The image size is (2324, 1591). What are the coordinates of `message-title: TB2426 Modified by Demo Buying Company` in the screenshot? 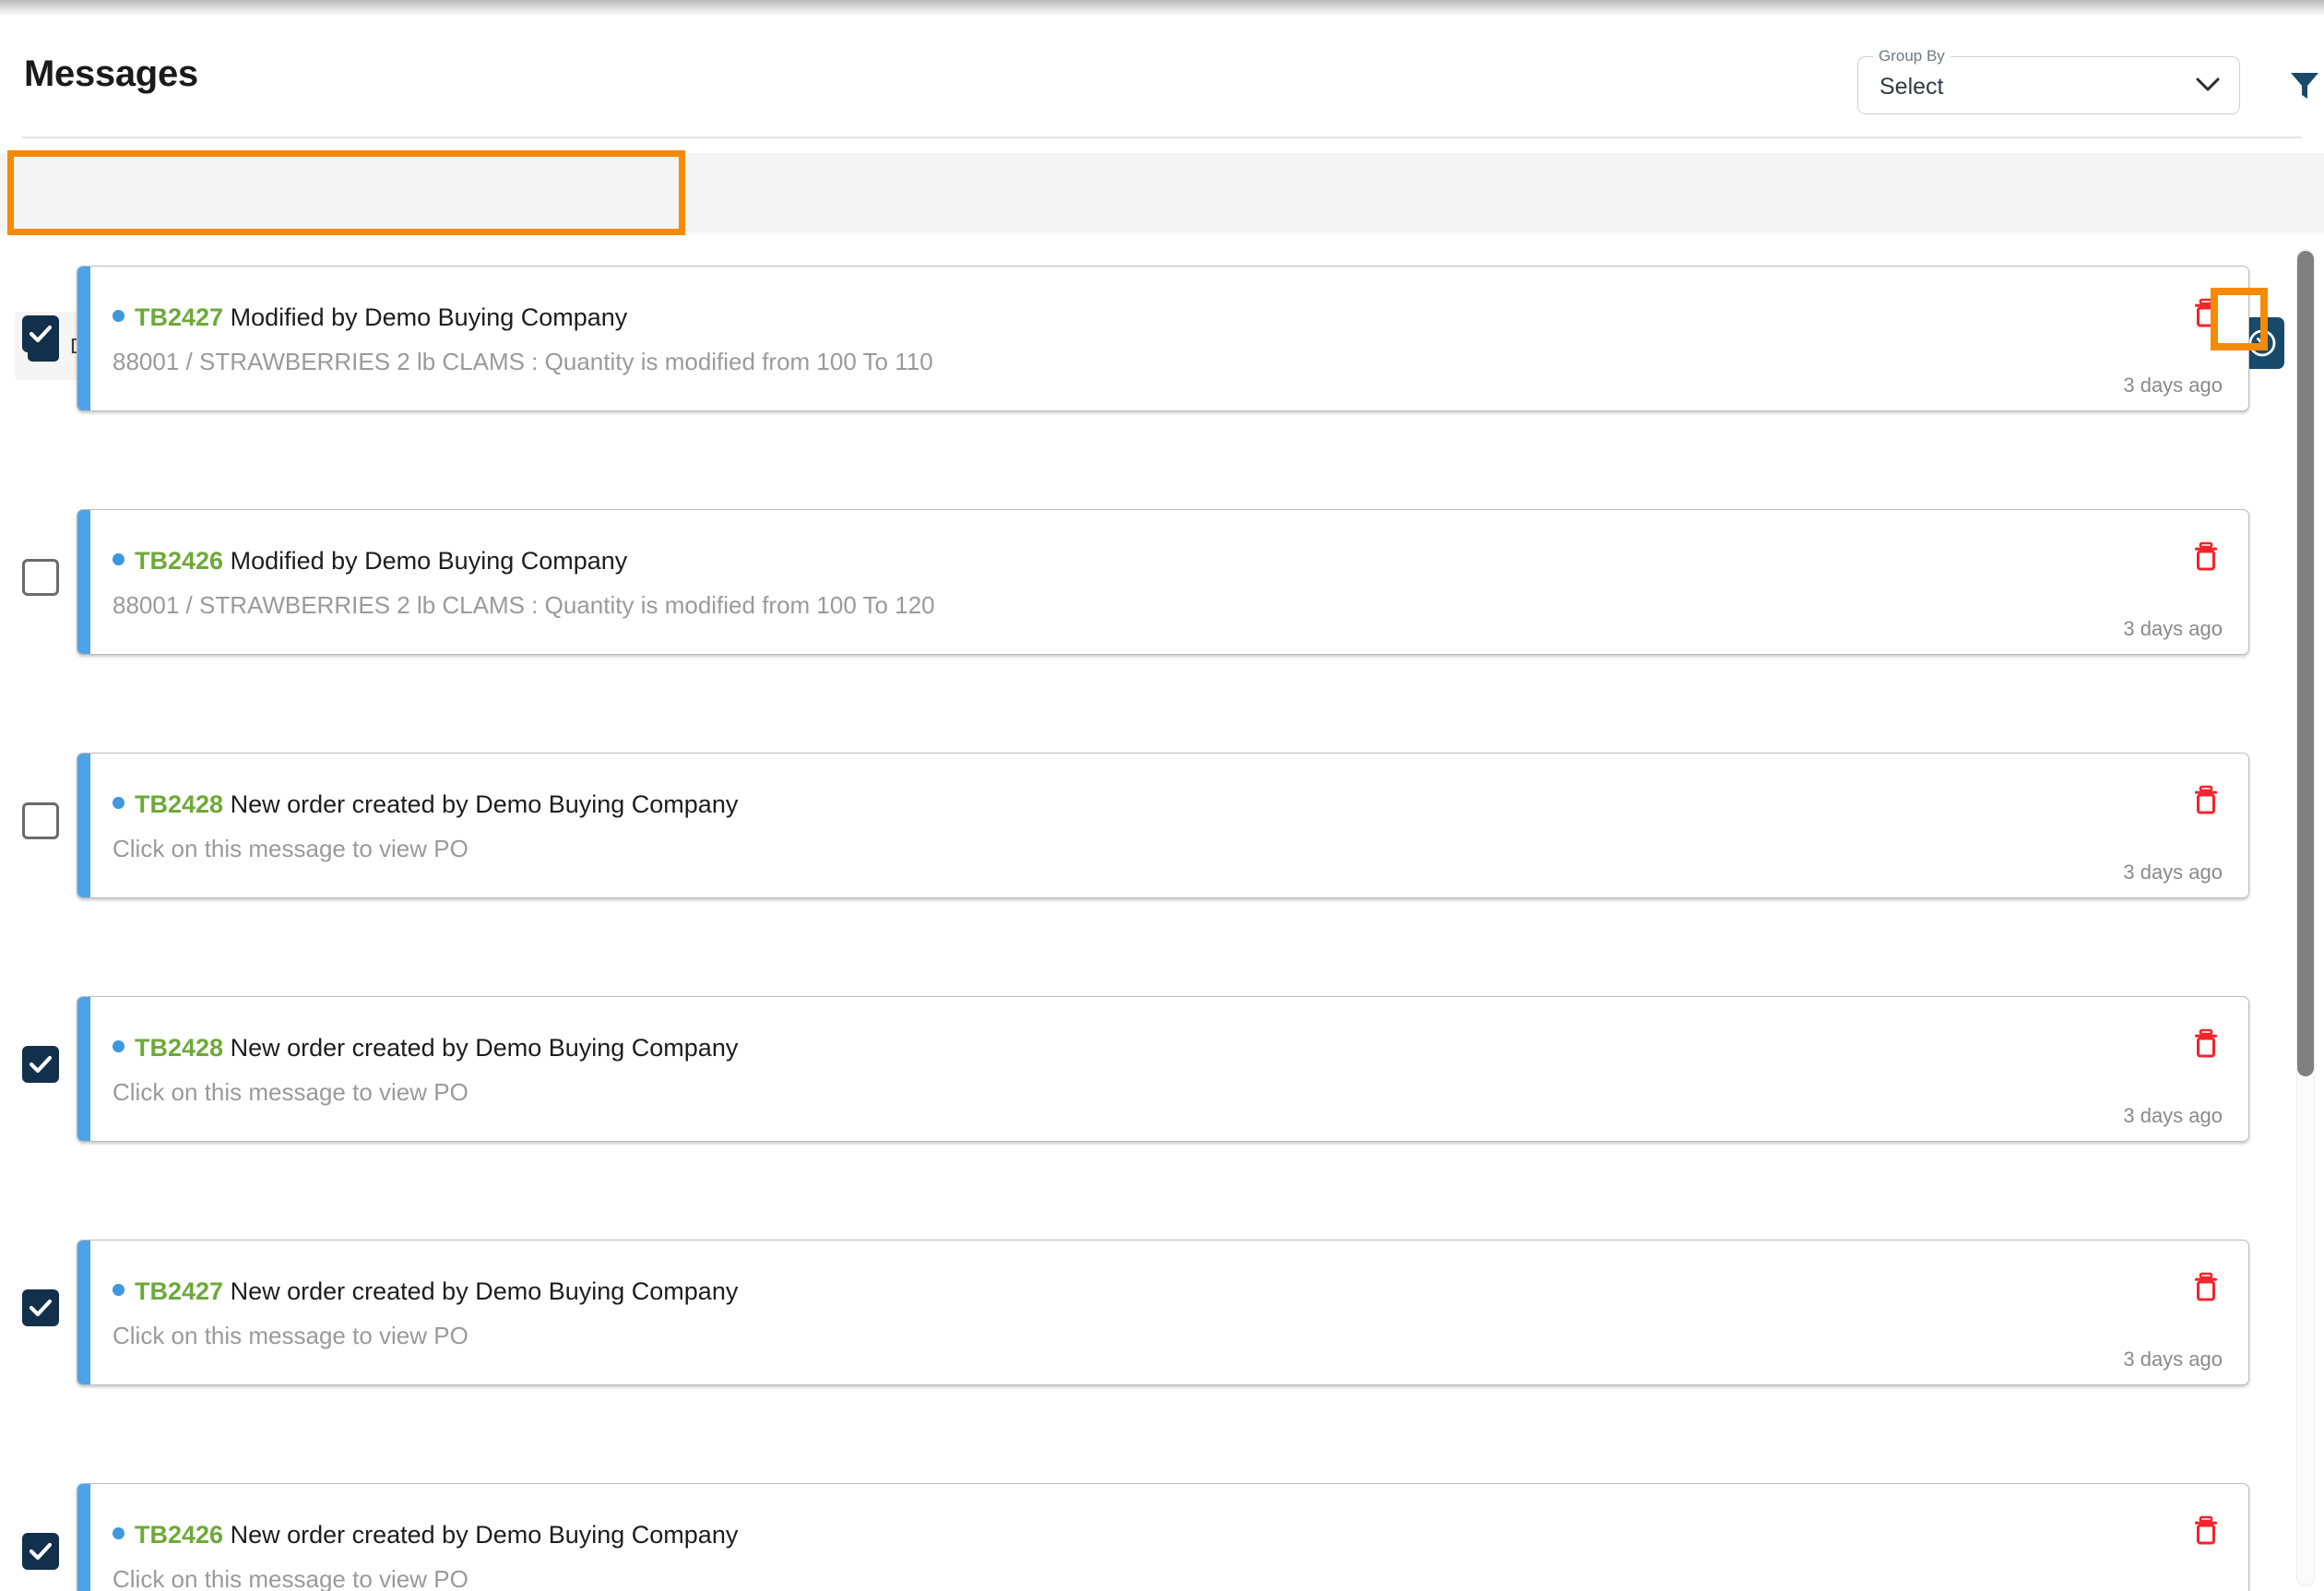 It's located at (370, 561).